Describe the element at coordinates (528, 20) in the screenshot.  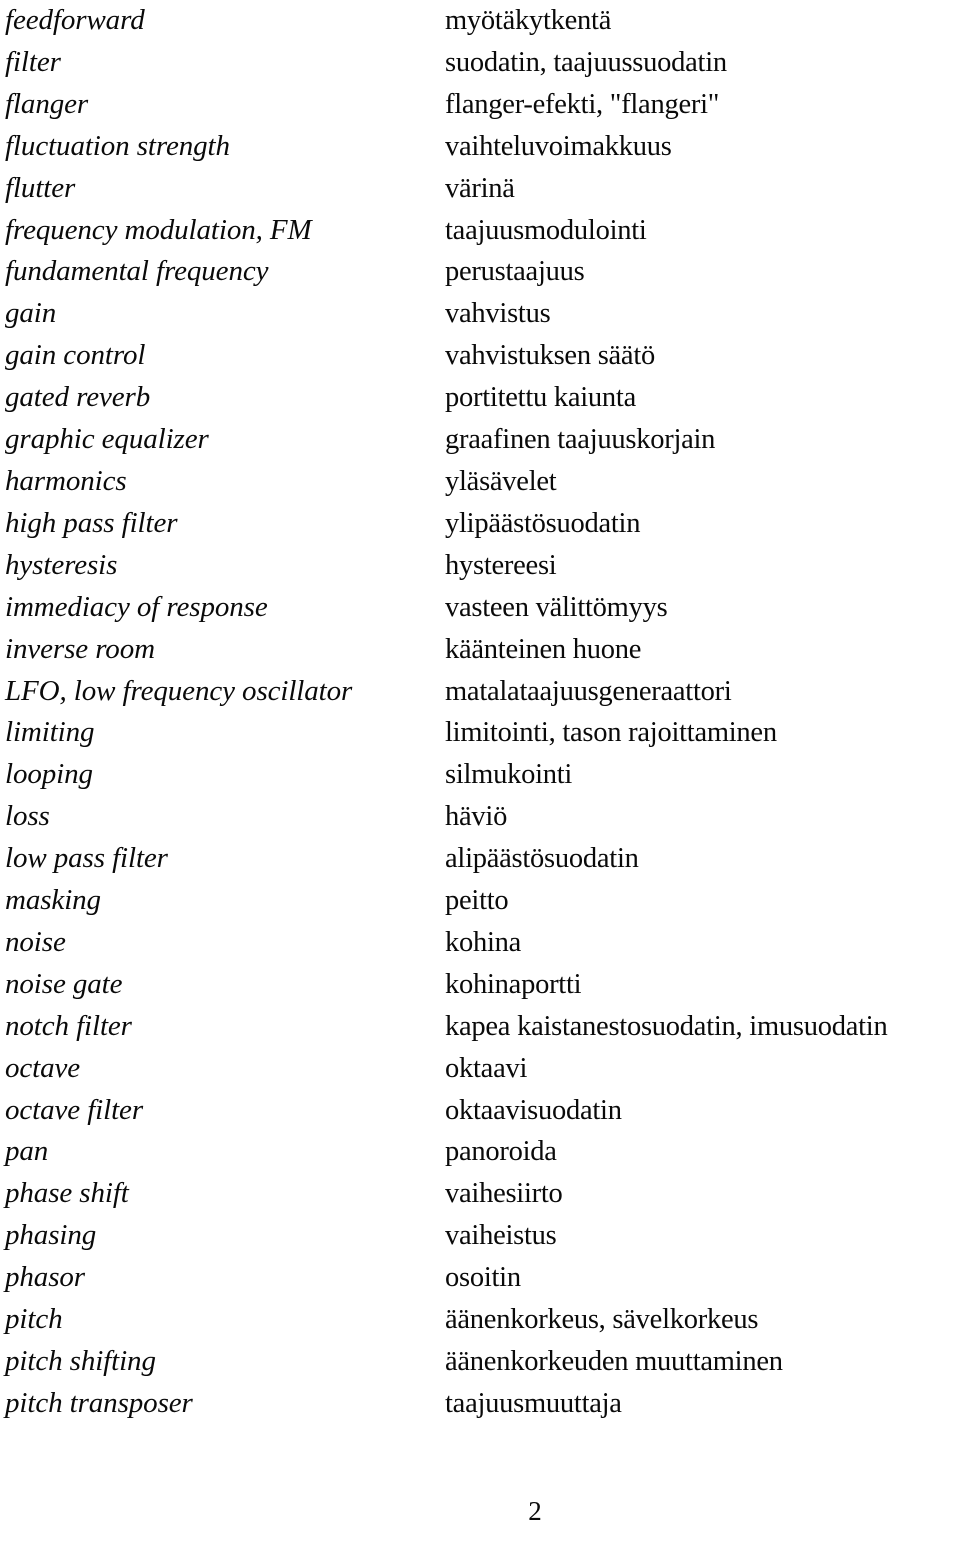
I see `glossary-translation: myötäkytkentä` at that location.